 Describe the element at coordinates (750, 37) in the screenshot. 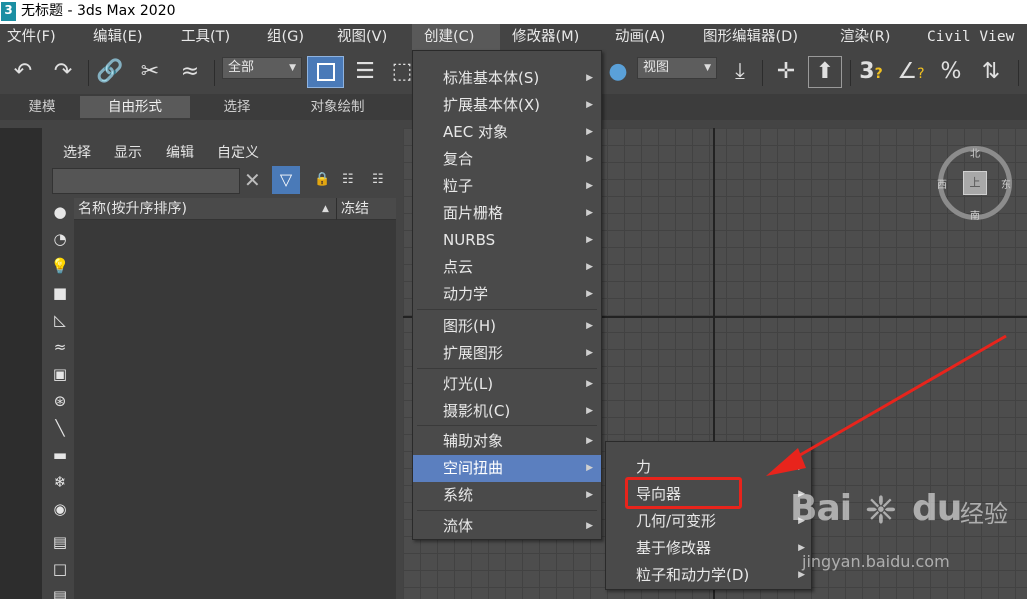

I see `menu-graph-editors: 图形编辑器(D)` at that location.